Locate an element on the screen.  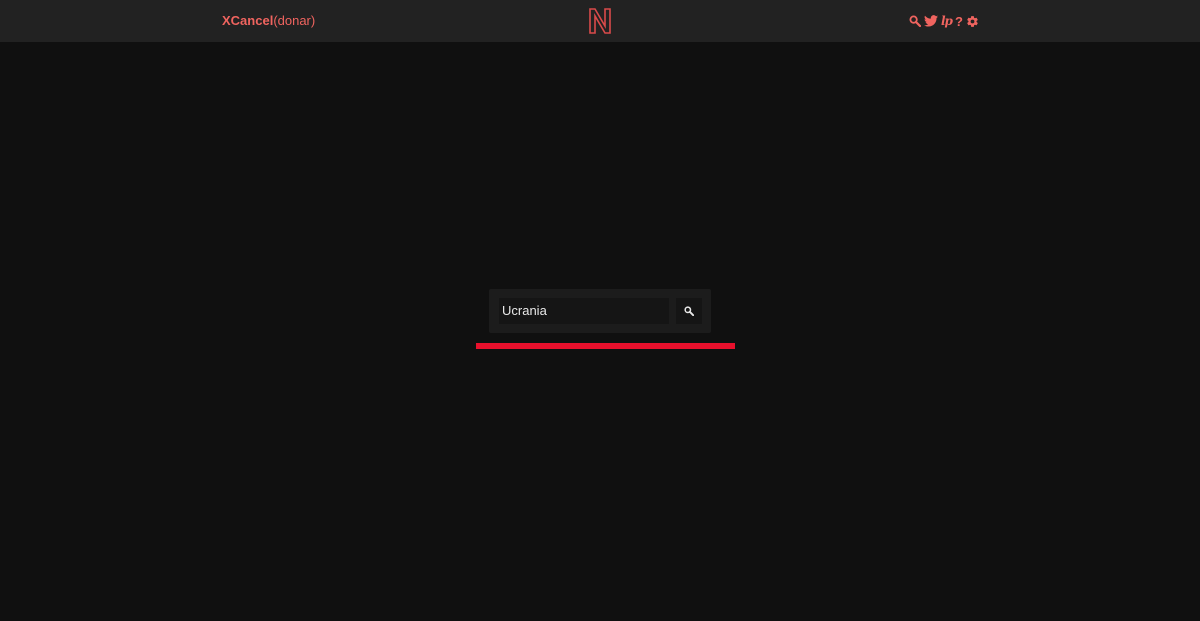
nav-icon-group: lp ? is located at coordinates (944, 21).